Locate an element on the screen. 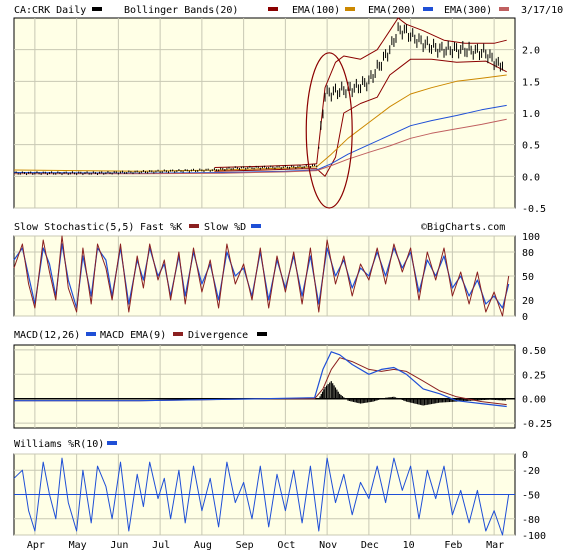  x-tick-label: Nov is located at coordinates (328, 545).